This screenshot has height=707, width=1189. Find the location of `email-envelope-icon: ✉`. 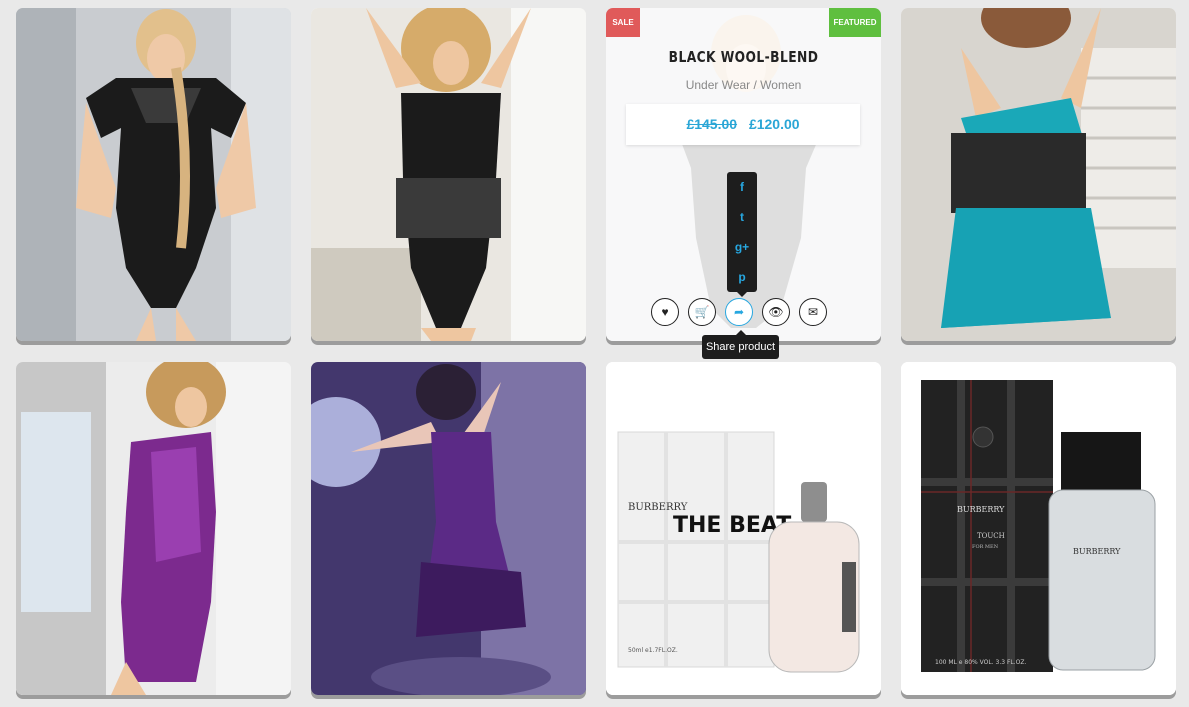

email-envelope-icon: ✉ is located at coordinates (813, 312).